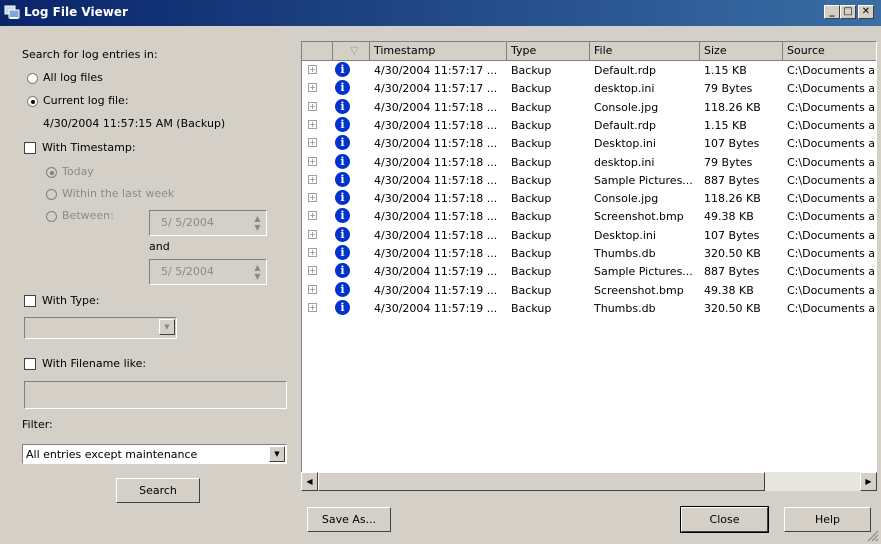 The height and width of the screenshot is (544, 881). Describe the element at coordinates (30, 301) in the screenshot. I see `with-type-checkbox` at that location.